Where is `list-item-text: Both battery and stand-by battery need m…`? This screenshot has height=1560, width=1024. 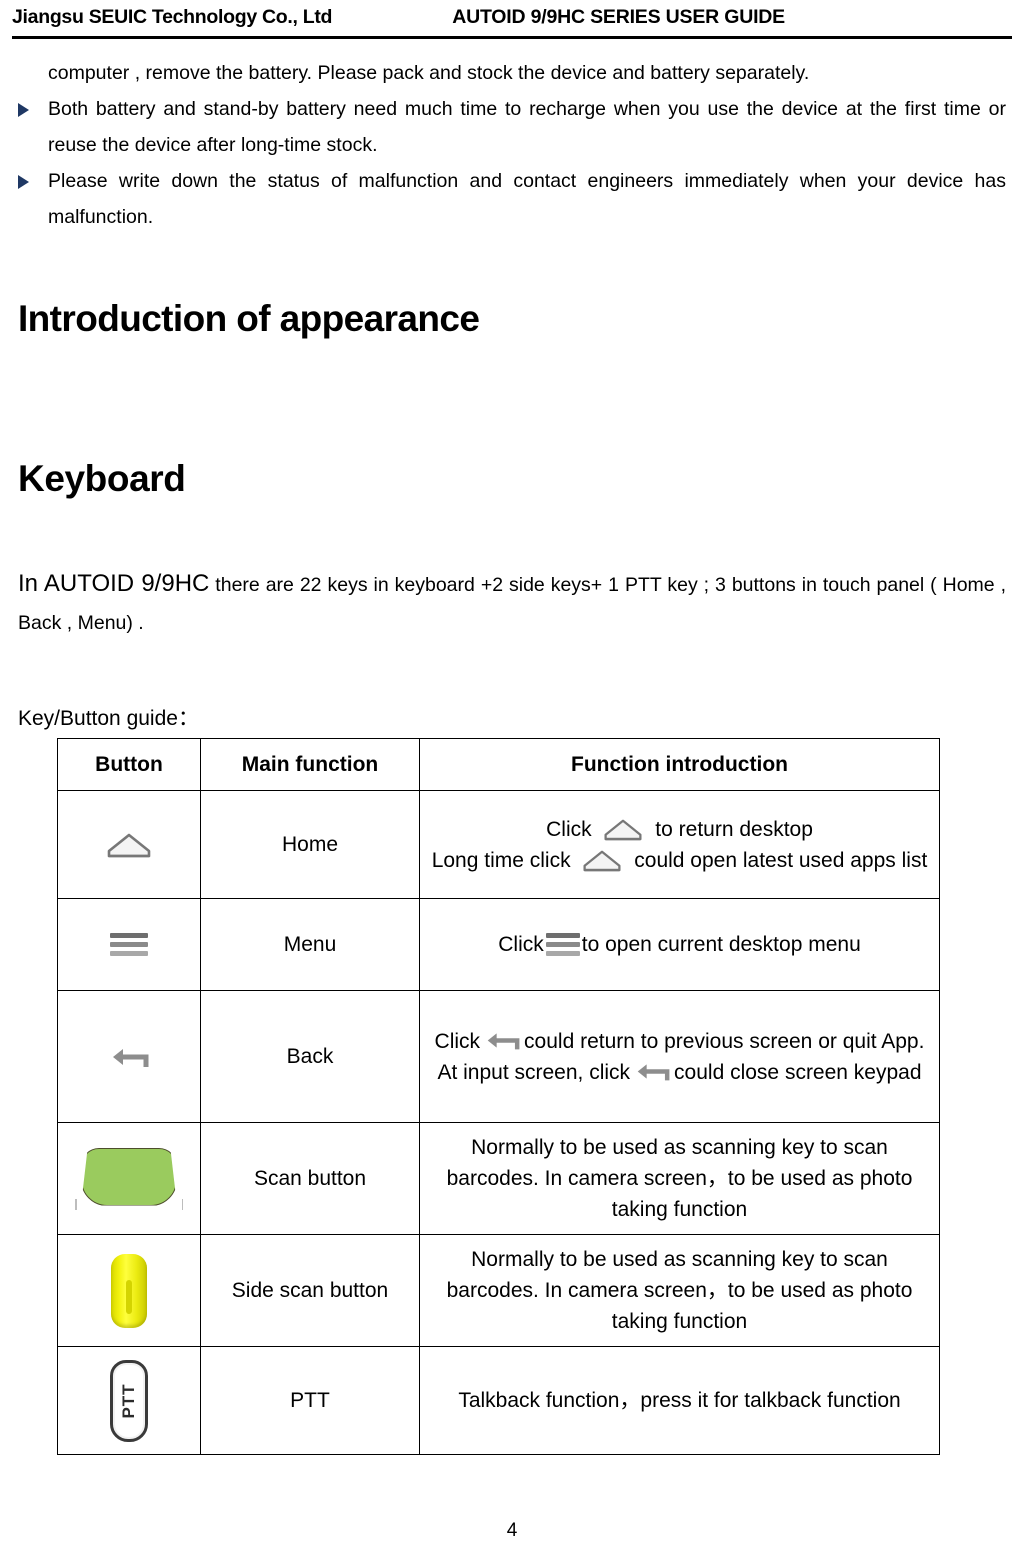
list-item-text: Both battery and stand-by battery need m… is located at coordinates (527, 127).